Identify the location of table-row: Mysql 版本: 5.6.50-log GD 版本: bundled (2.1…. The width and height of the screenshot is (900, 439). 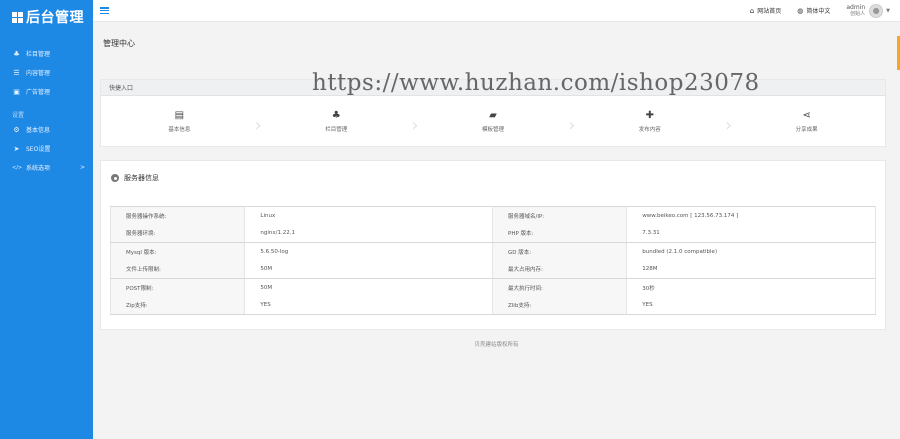
(492, 251).